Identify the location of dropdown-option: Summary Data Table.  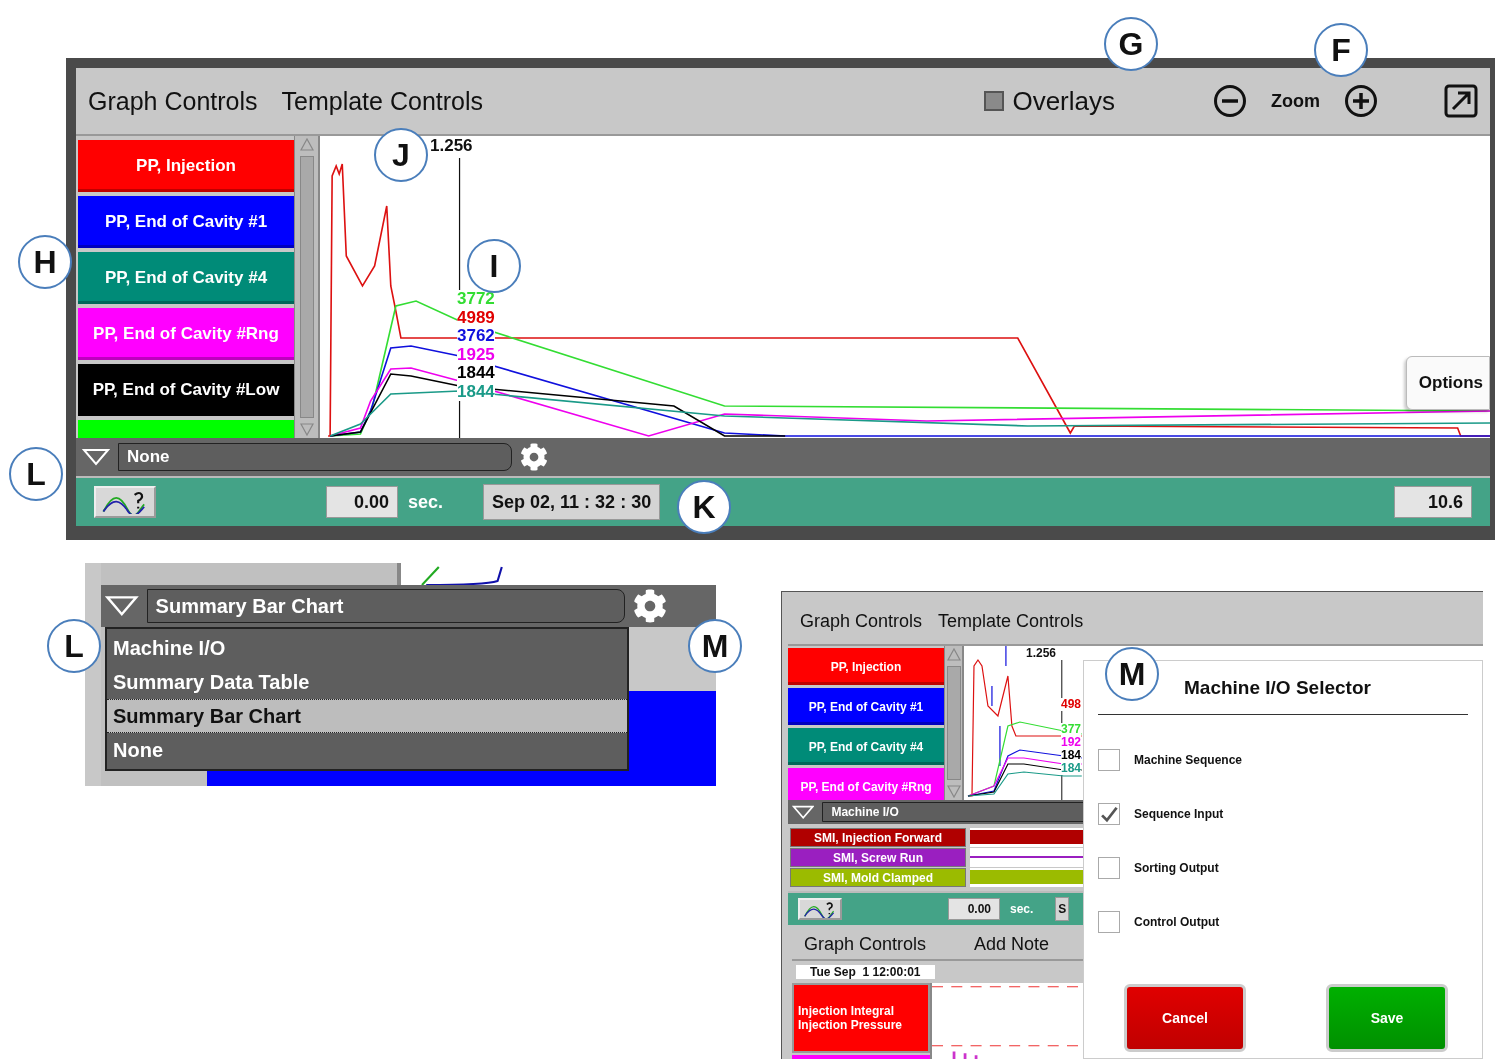
(367, 682).